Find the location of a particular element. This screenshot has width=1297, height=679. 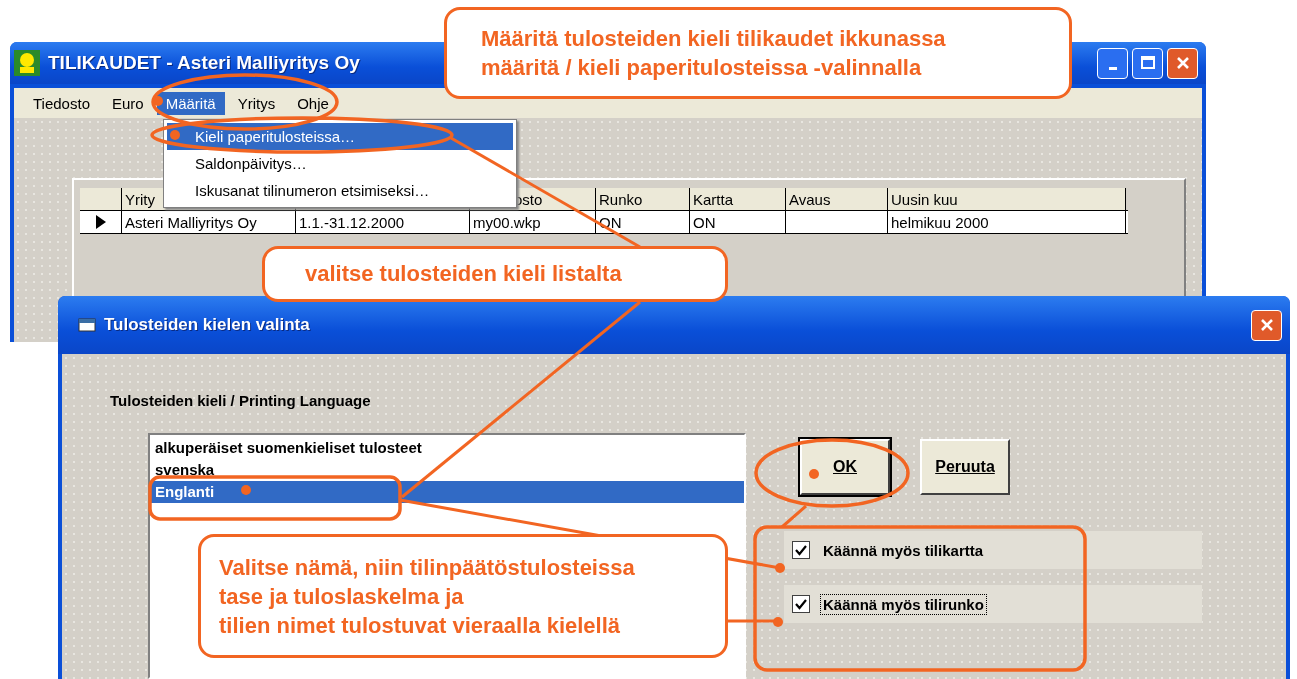

column-header: Runko is located at coordinates (643, 199).